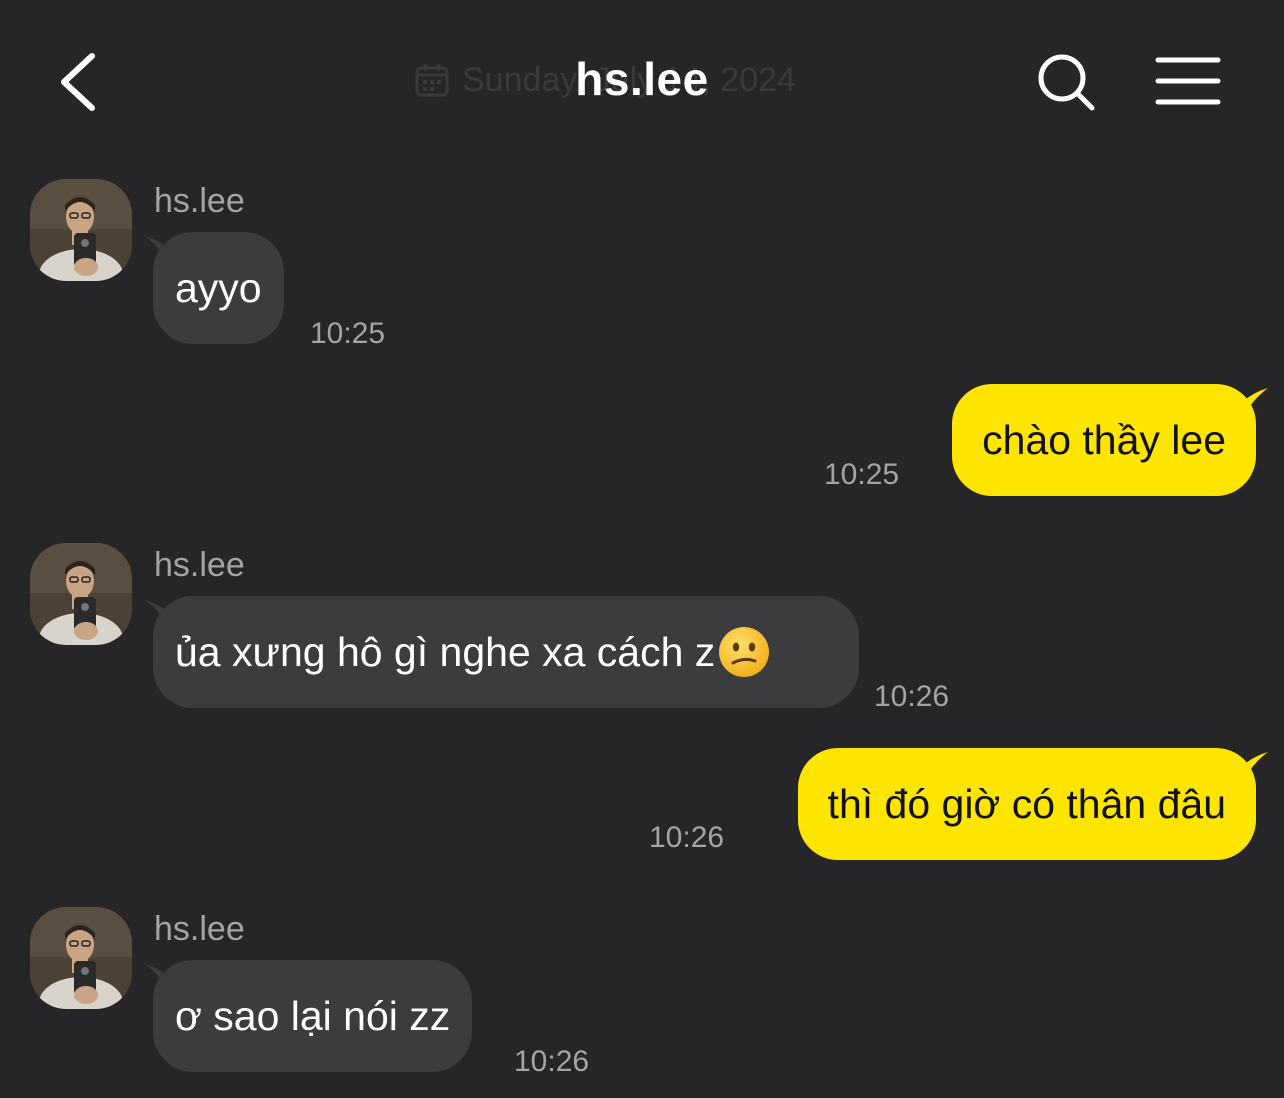  I want to click on menu-button, so click(1188, 83).